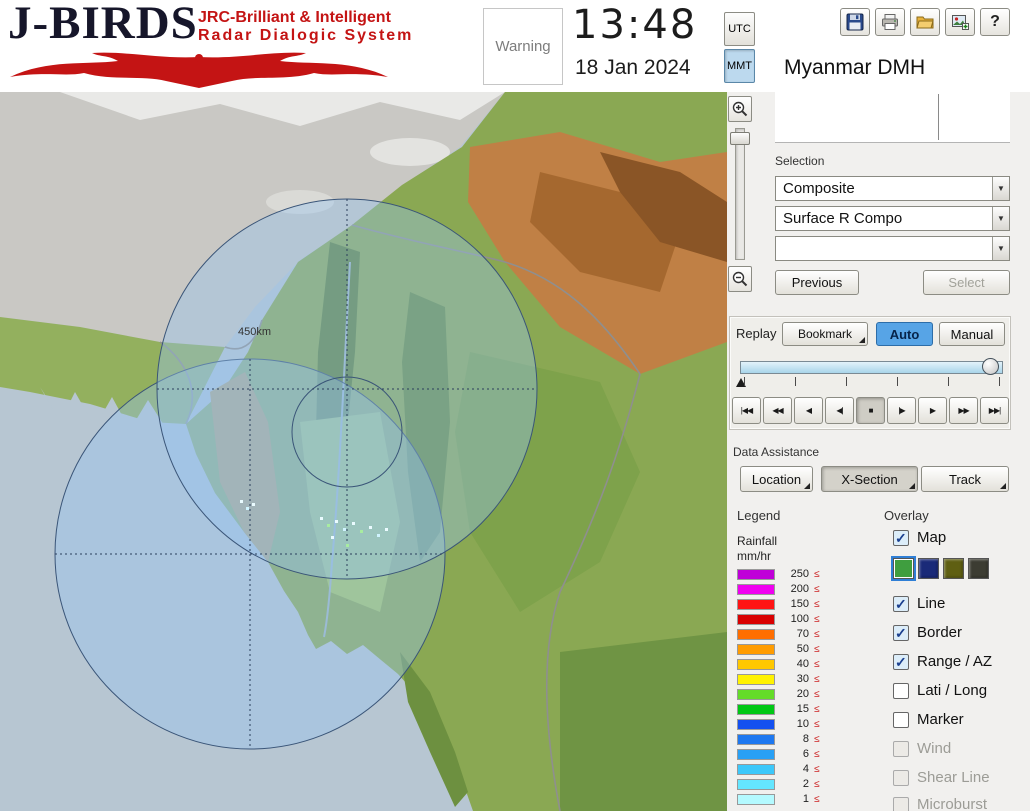 The width and height of the screenshot is (1030, 811). What do you see at coordinates (892, 188) in the screenshot?
I see `composite-dropdown: Composite ▼` at bounding box center [892, 188].